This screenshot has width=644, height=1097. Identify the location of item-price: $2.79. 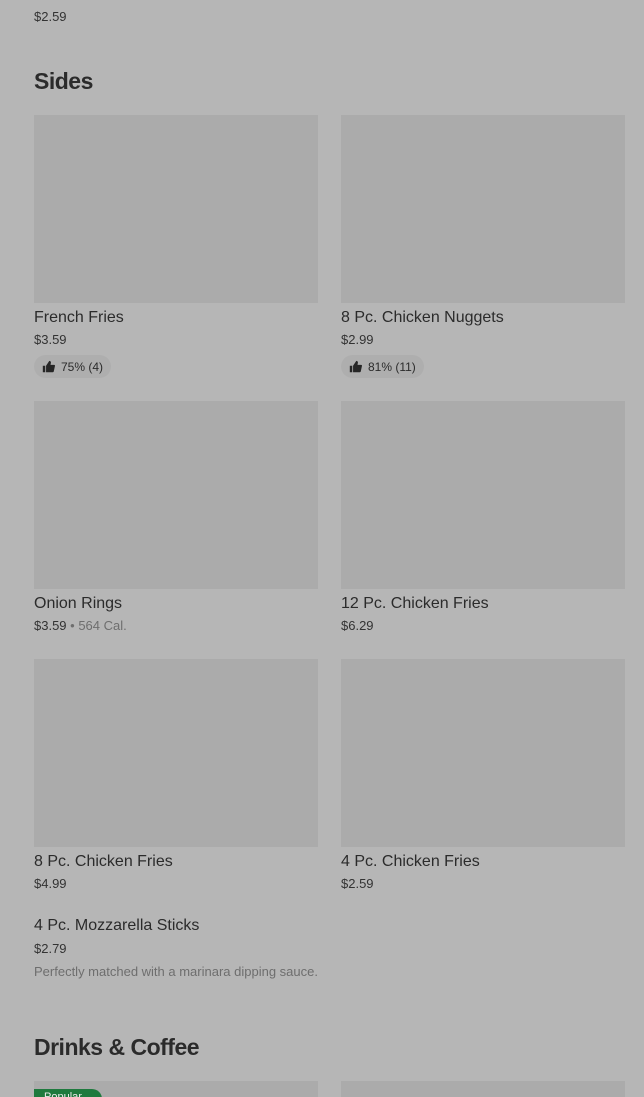
(50, 948).